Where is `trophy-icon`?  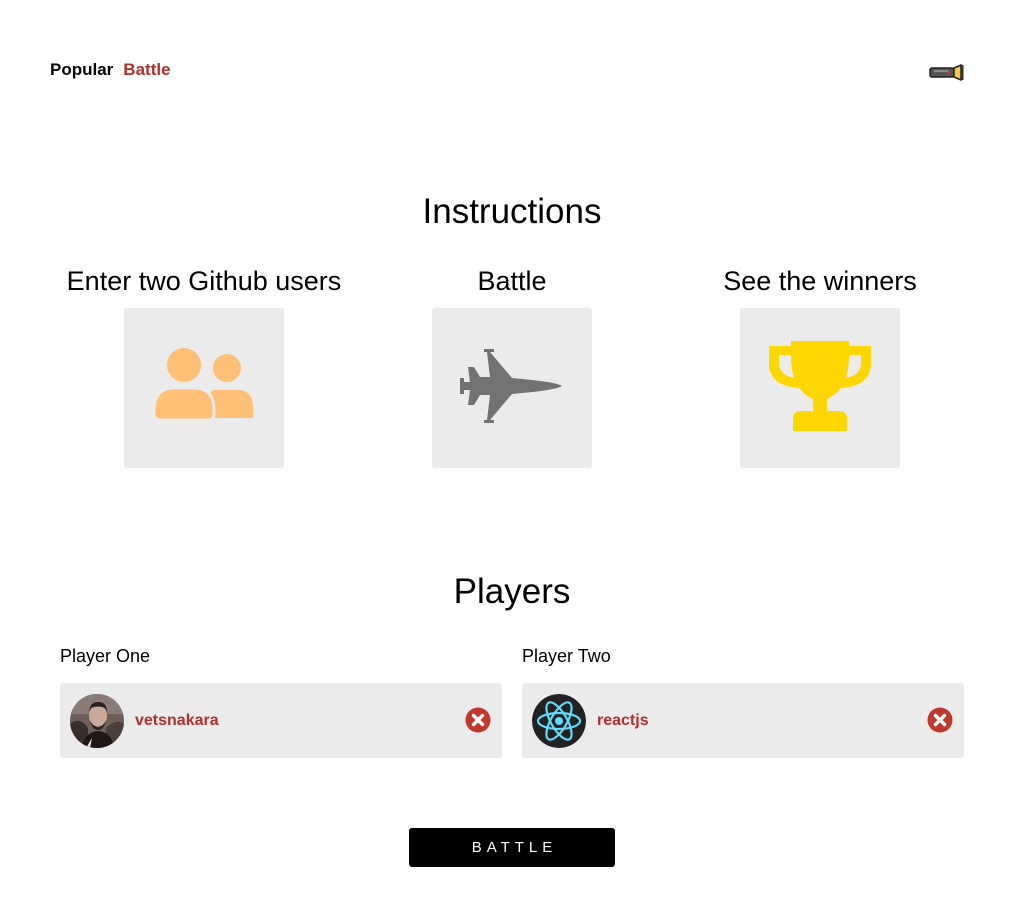 trophy-icon is located at coordinates (820, 388).